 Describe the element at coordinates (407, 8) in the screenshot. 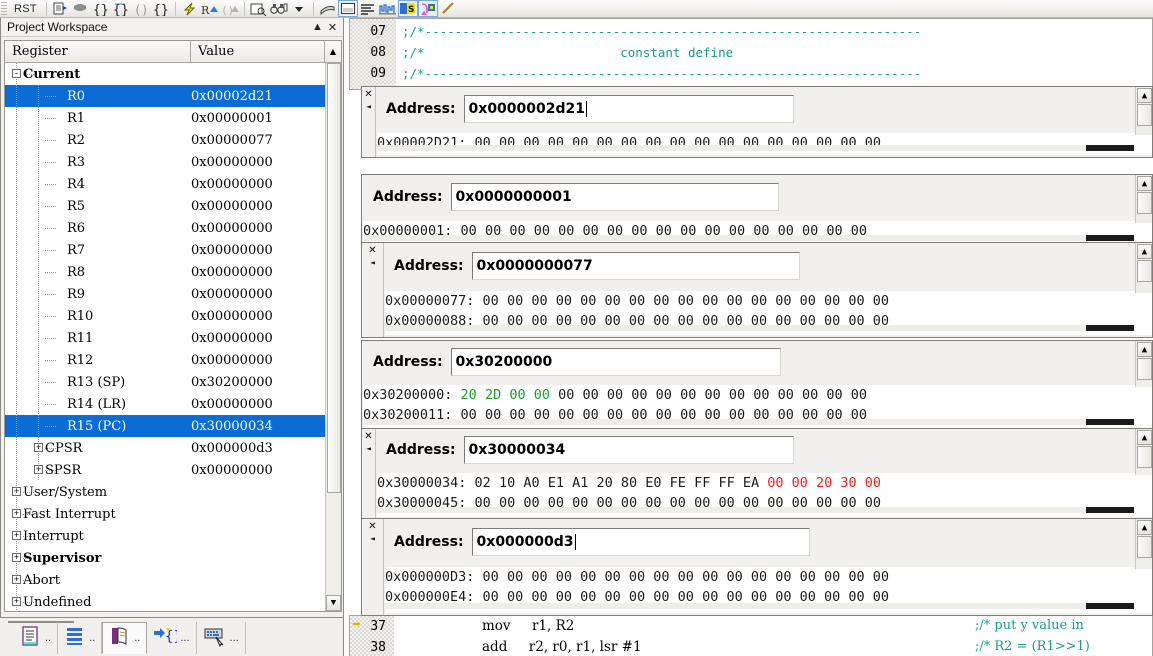

I see `breakpoint-icon: S` at that location.